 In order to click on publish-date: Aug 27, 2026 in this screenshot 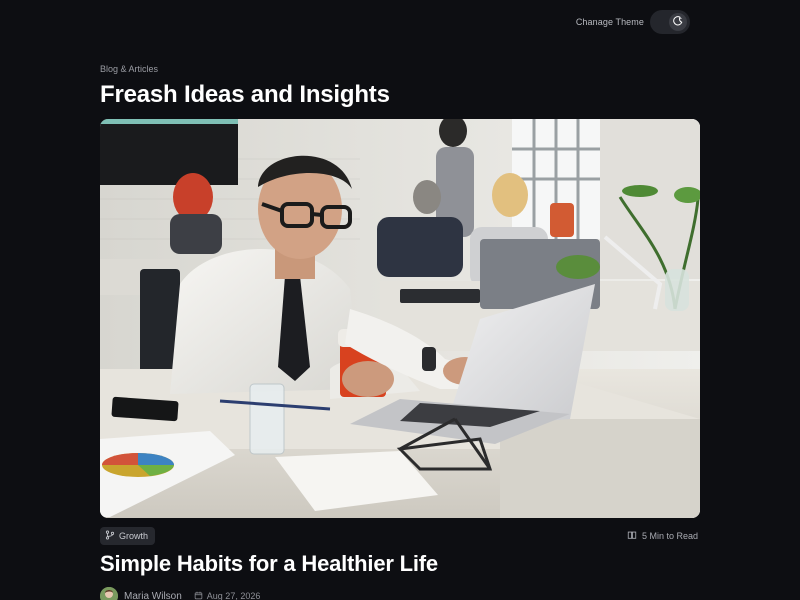, I will do `click(227, 595)`.